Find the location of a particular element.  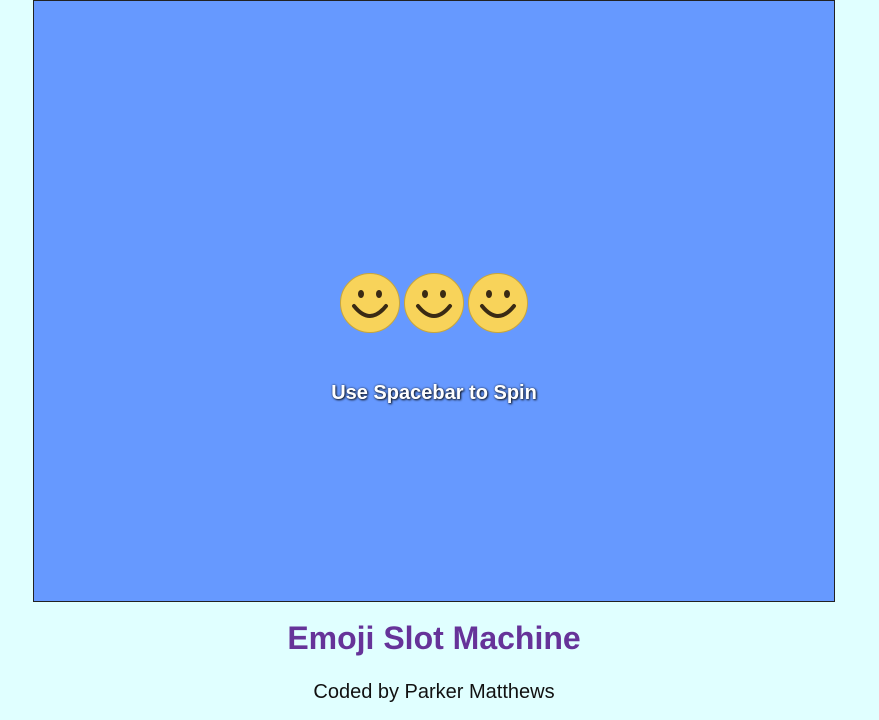

page-title: Emoji Slot Machine is located at coordinates (434, 638).